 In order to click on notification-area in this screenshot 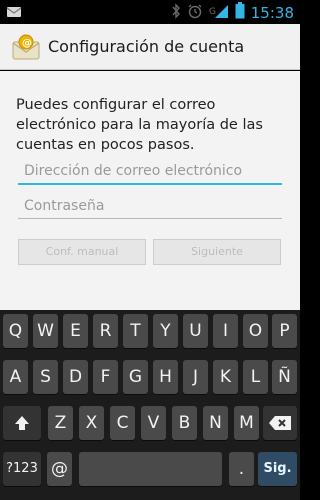, I will do `click(14, 13)`.